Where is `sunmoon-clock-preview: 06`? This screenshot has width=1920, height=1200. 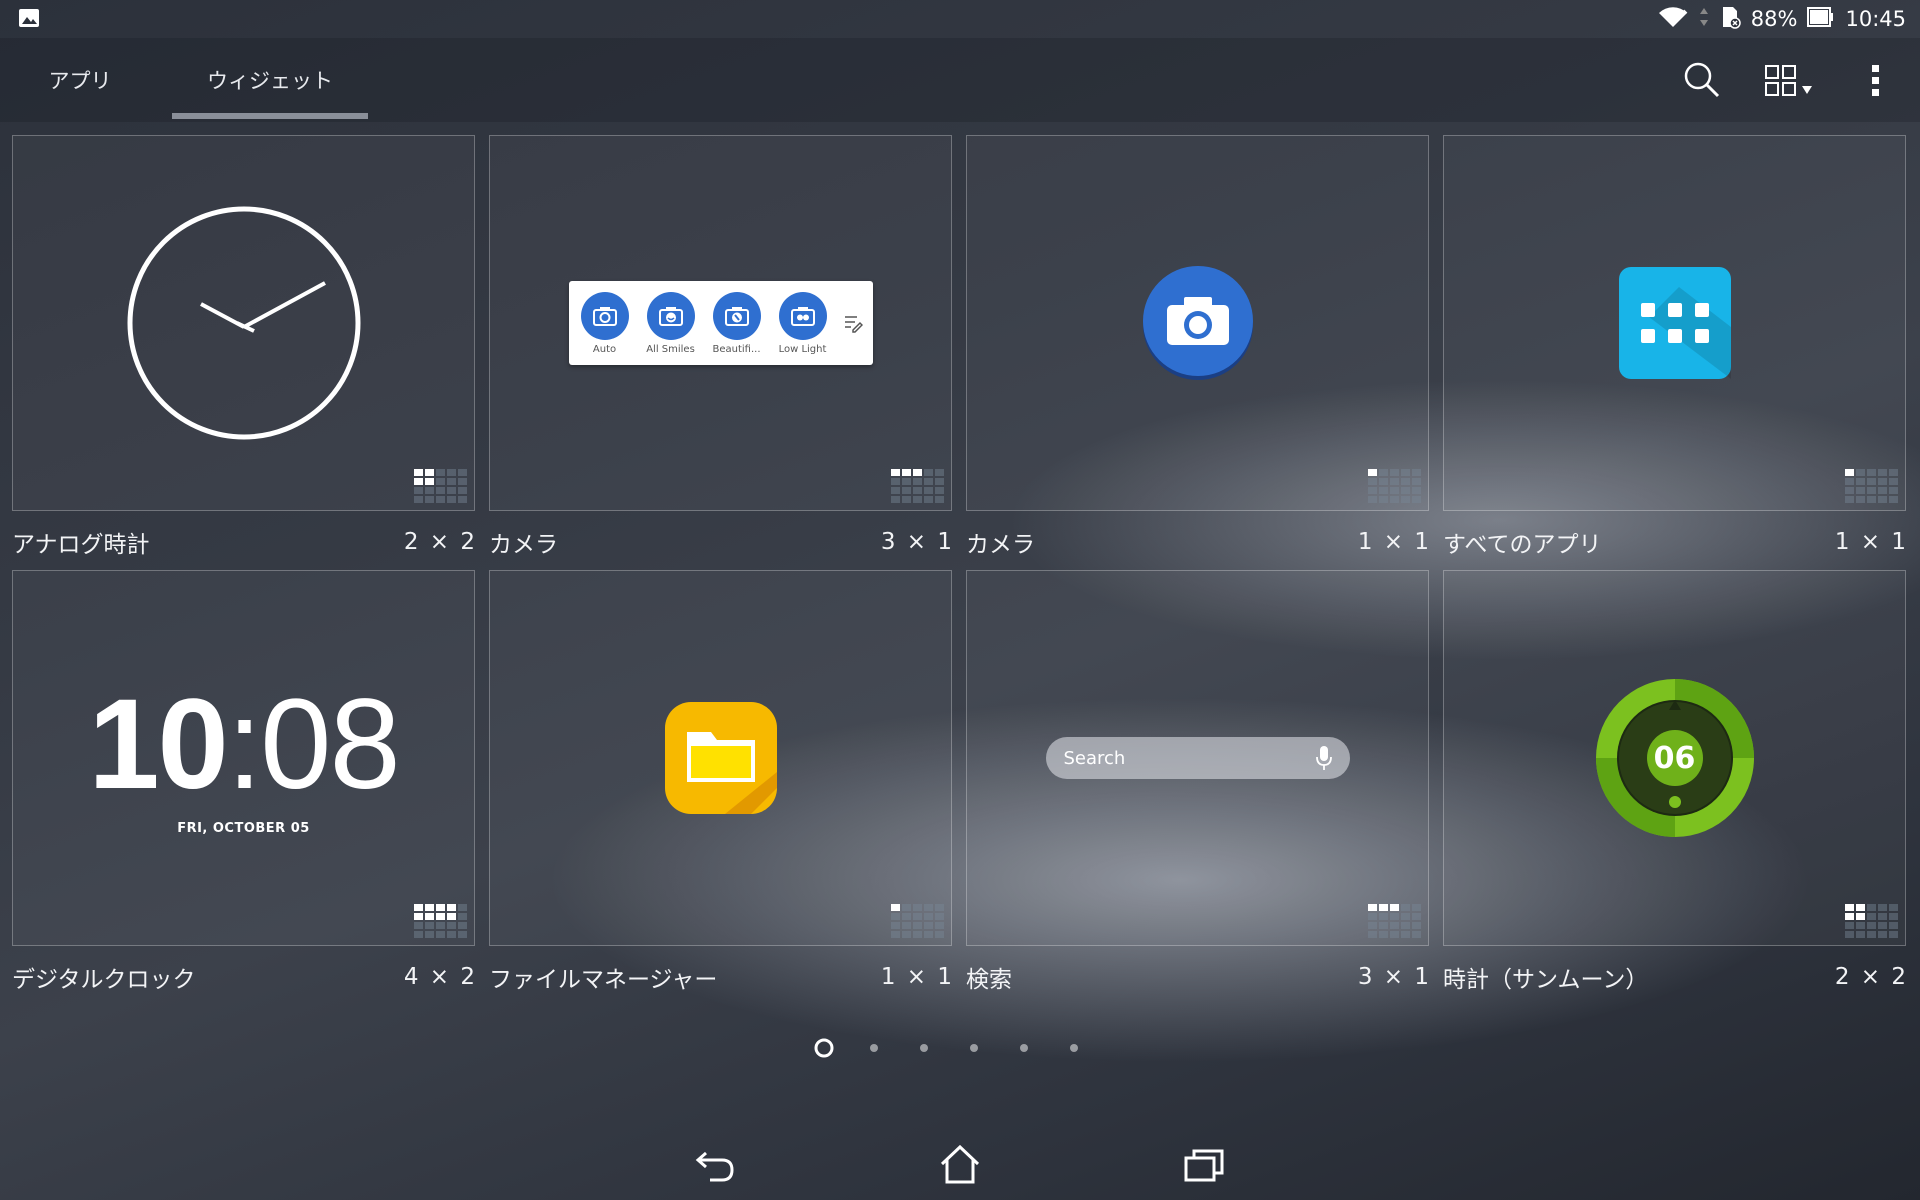 sunmoon-clock-preview: 06 is located at coordinates (1675, 758).